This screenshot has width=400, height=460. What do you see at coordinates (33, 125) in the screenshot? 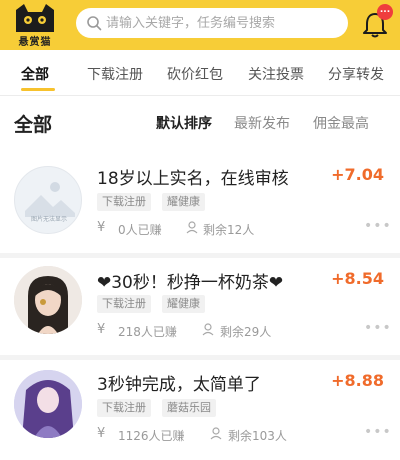
I see `section-title: 全部` at bounding box center [33, 125].